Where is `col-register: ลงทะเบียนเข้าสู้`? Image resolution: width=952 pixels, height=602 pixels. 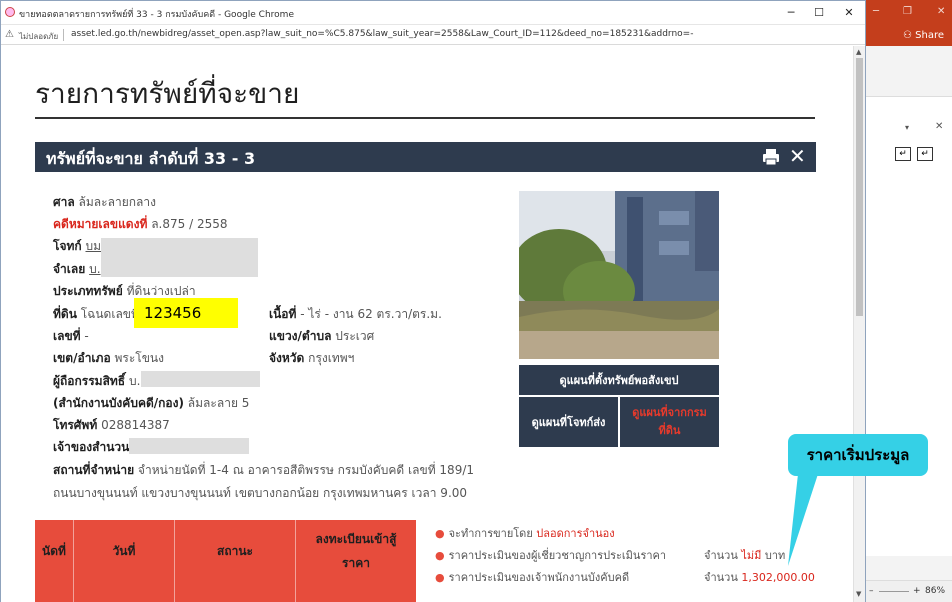
col-register: ลงทะเบียนเข้าสู้ is located at coordinates (356, 539).